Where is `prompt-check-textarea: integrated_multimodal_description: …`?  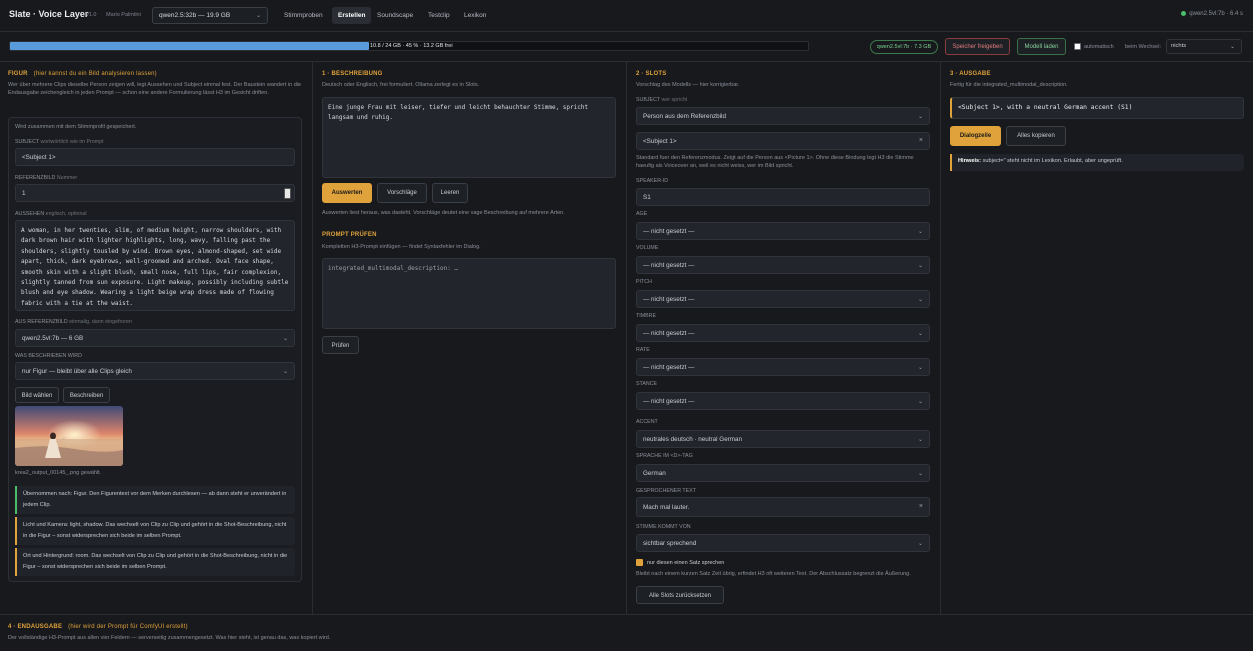 prompt-check-textarea: integrated_multimodal_description: … is located at coordinates (469, 293).